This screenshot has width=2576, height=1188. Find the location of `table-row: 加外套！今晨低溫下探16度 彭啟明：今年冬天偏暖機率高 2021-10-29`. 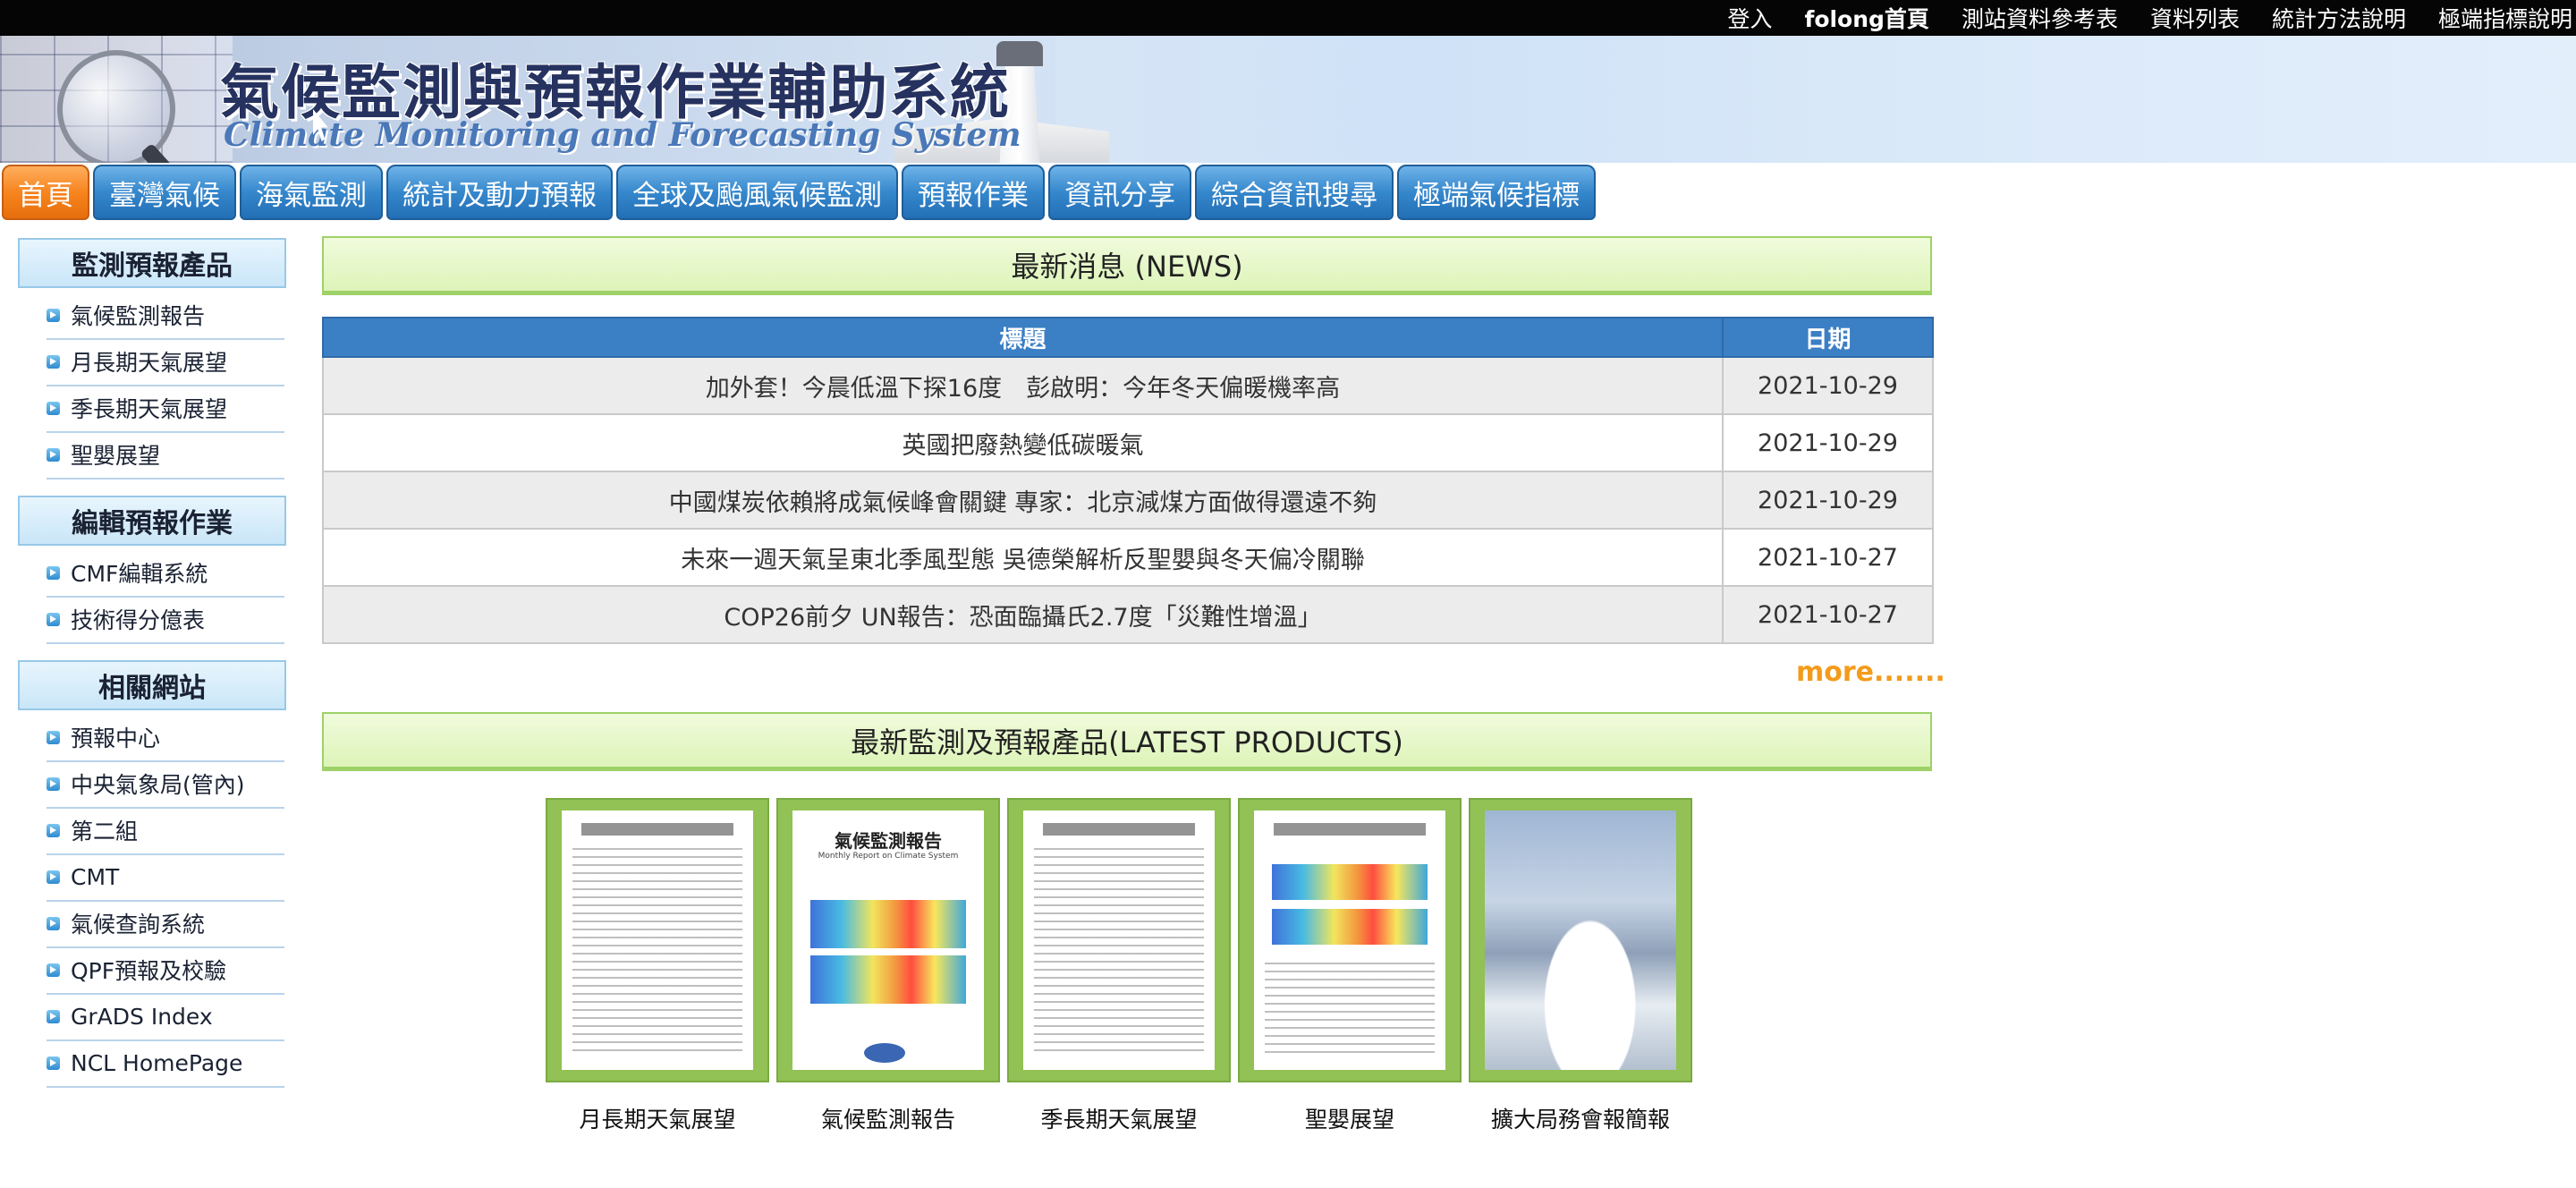

table-row: 加外套！今晨低溫下探16度 彭啟明：今年冬天偏暖機率高 2021-10-29 is located at coordinates (1128, 386).